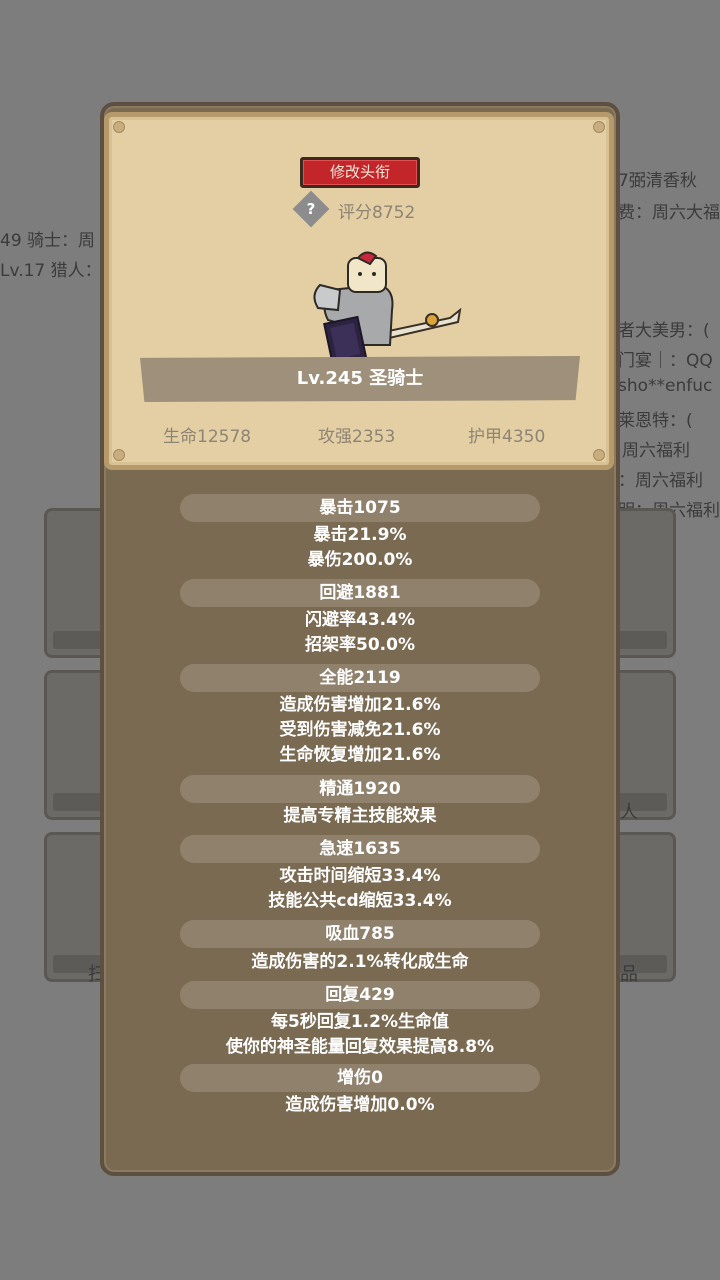 This screenshot has height=1280, width=720. I want to click on paladin-character-sprite, so click(387, 308).